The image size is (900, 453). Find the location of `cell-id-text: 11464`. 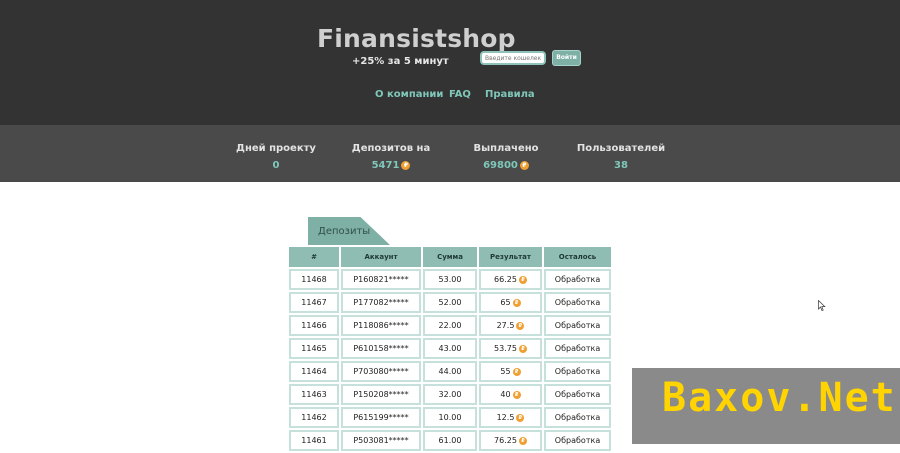

cell-id-text: 11464 is located at coordinates (314, 371).